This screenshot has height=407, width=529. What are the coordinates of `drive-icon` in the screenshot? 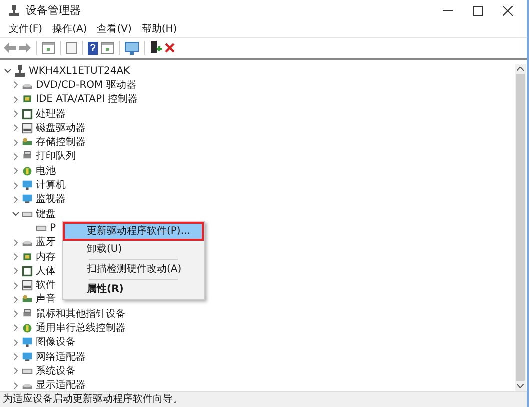 It's located at (27, 128).